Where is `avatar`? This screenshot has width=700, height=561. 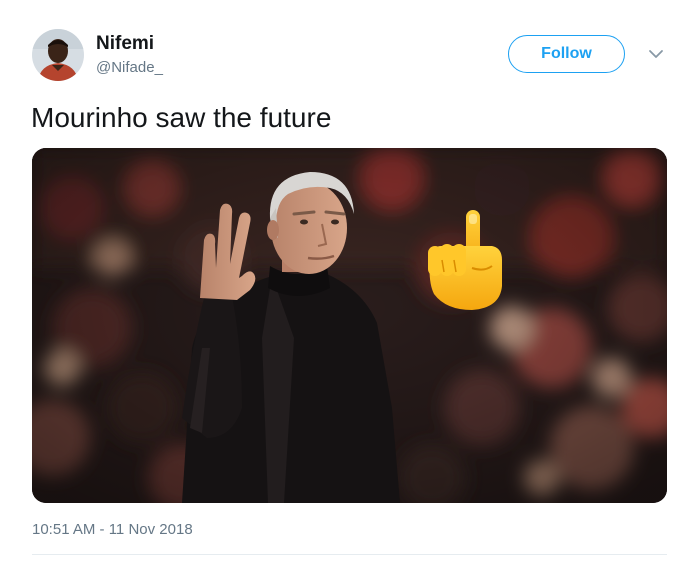
avatar is located at coordinates (58, 55).